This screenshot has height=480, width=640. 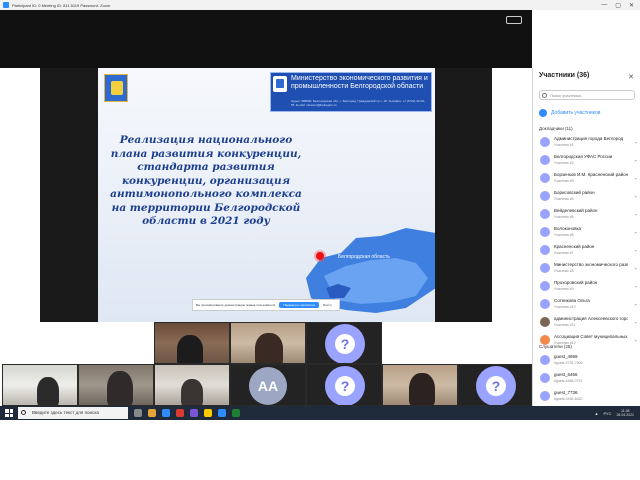 I want to click on top-strip, so click(x=266, y=39).